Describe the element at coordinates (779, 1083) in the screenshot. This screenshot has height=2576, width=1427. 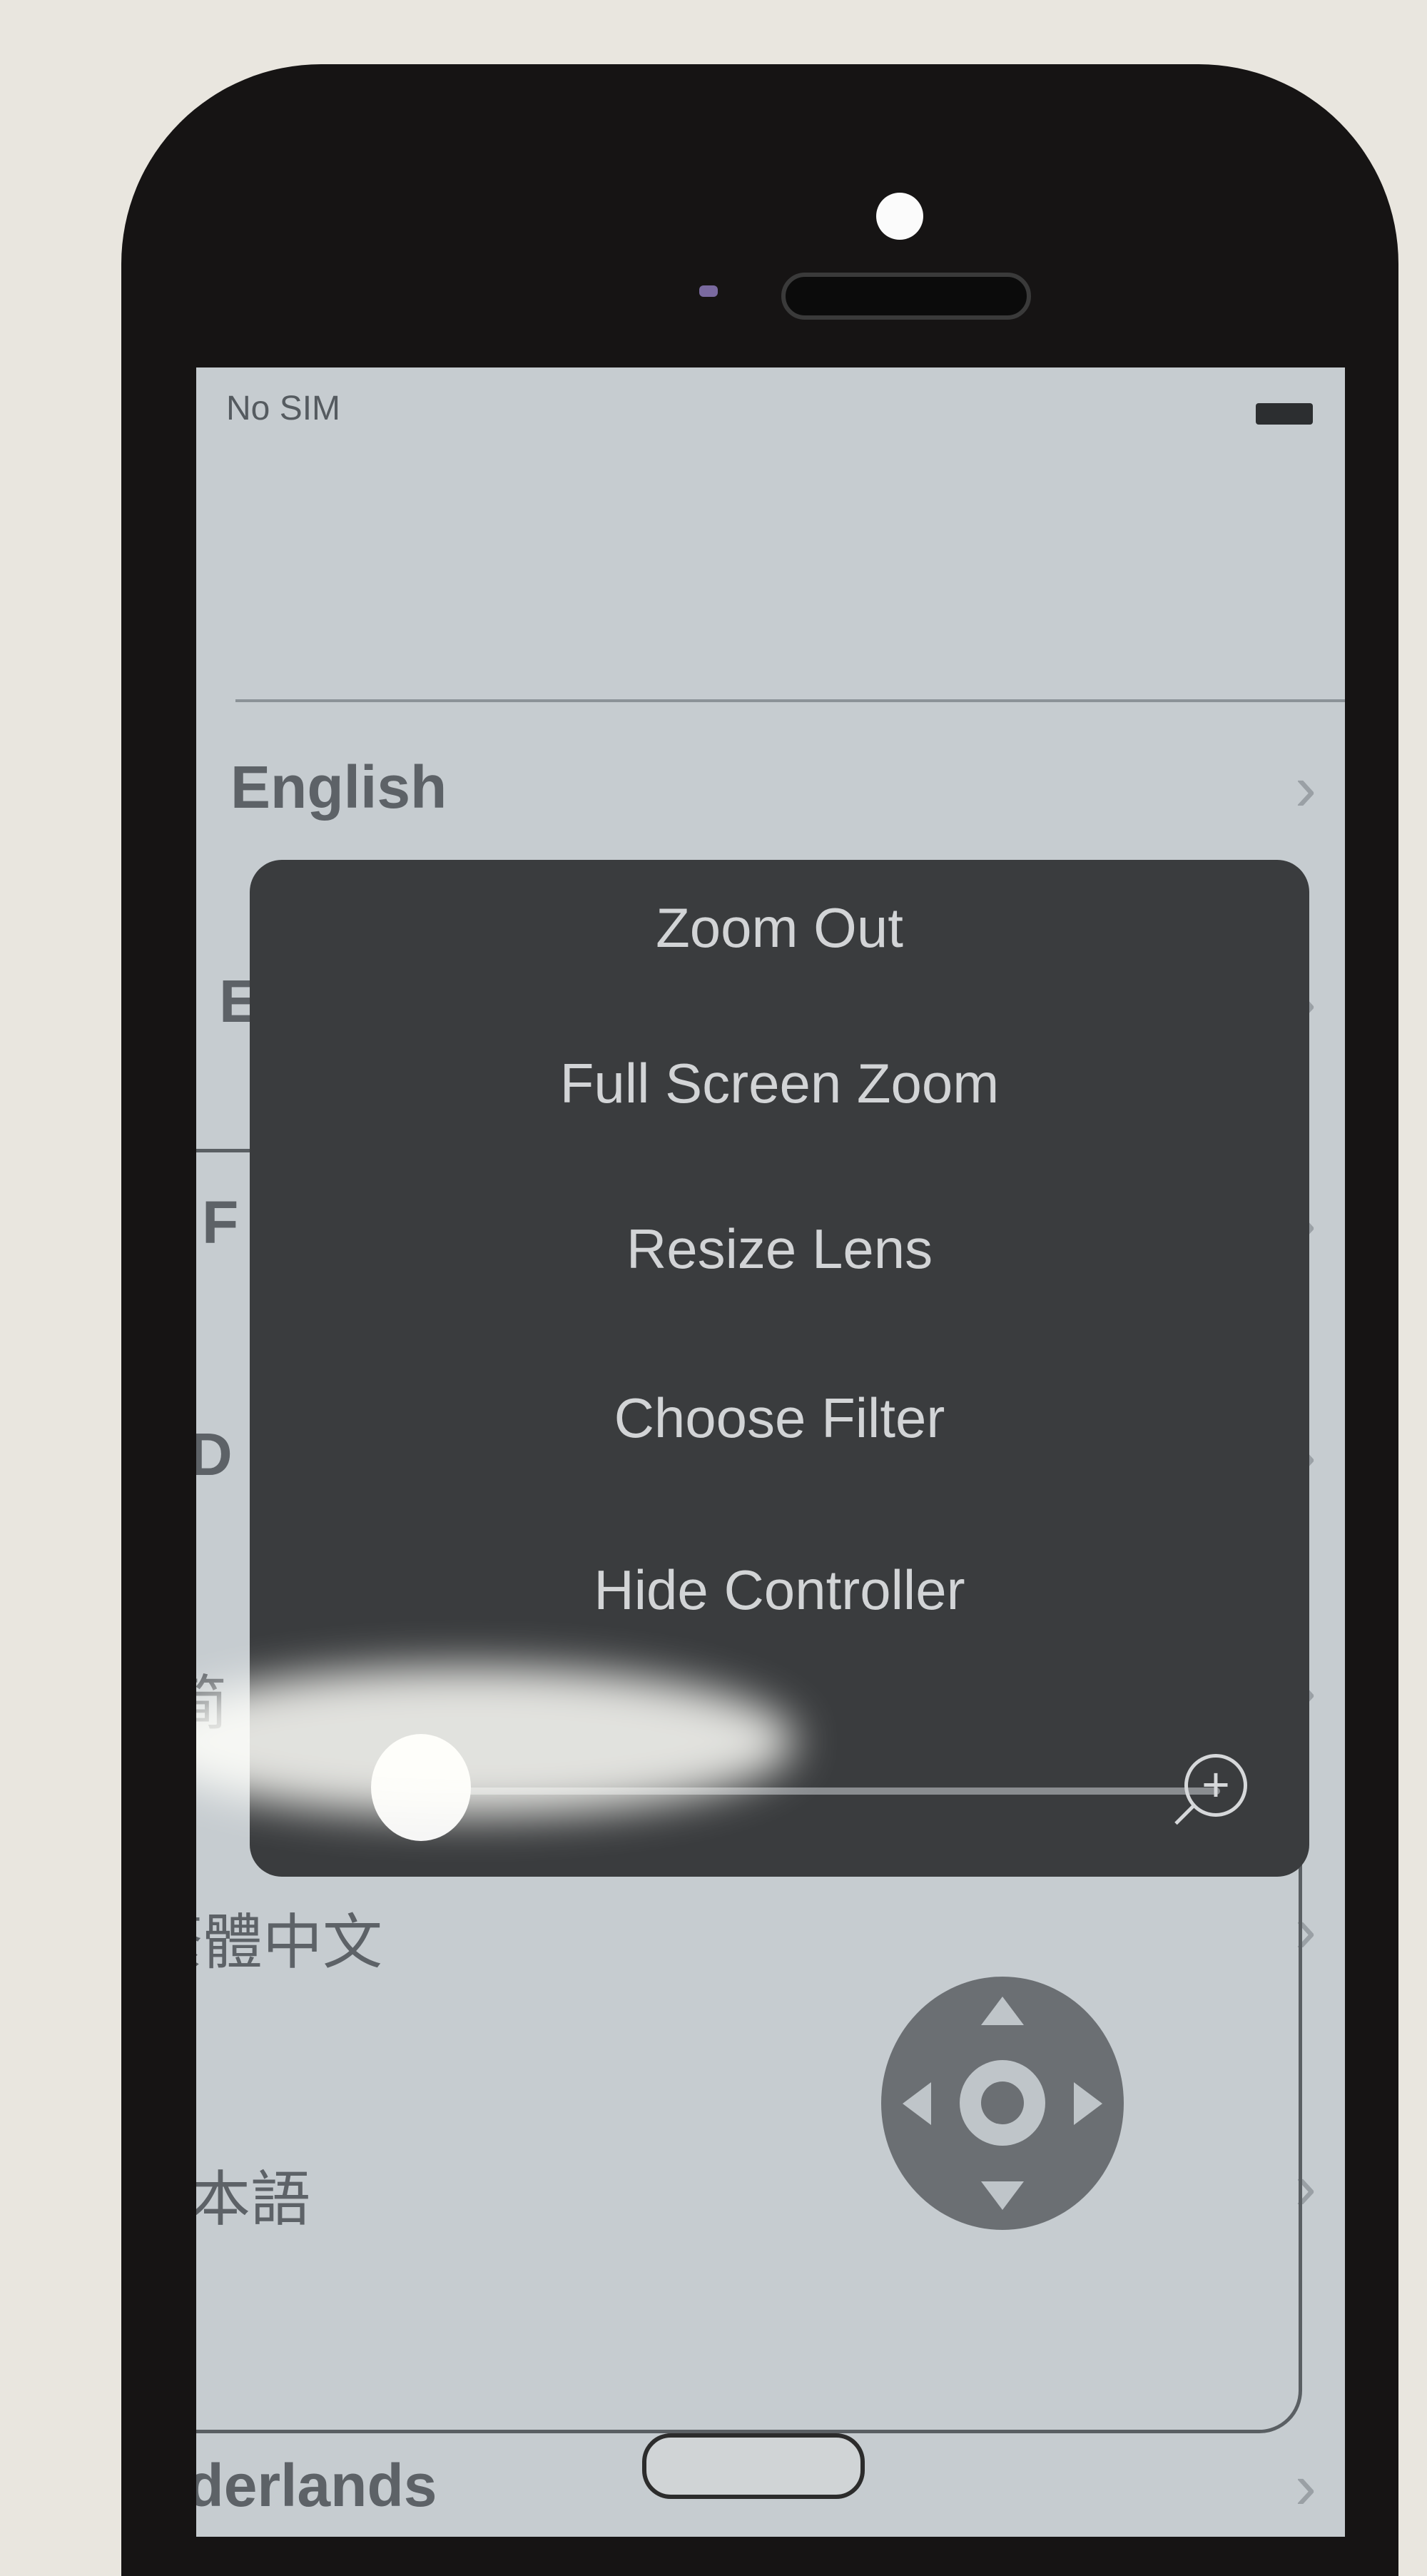
I see `full-screen-zoom-menu-item: Full Screen Zoom` at that location.